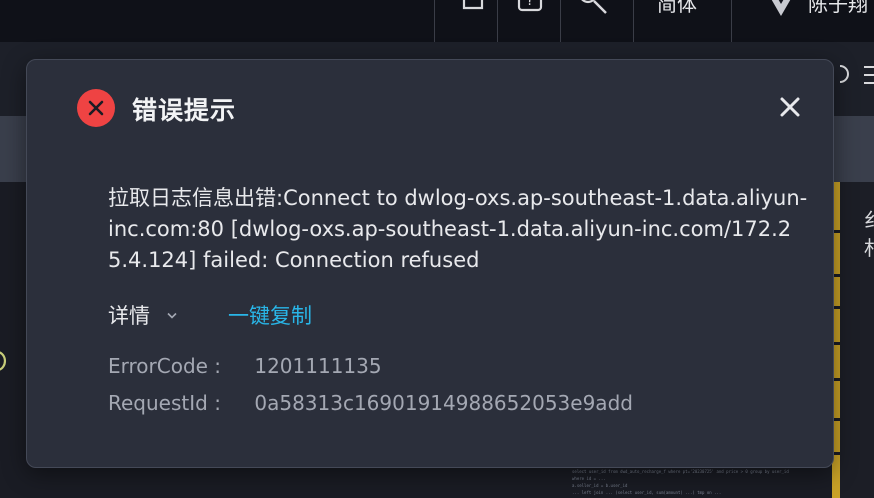 The width and height of the screenshot is (874, 498). Describe the element at coordinates (164, 403) in the screenshot. I see `request-id-label: RequestId :` at that location.